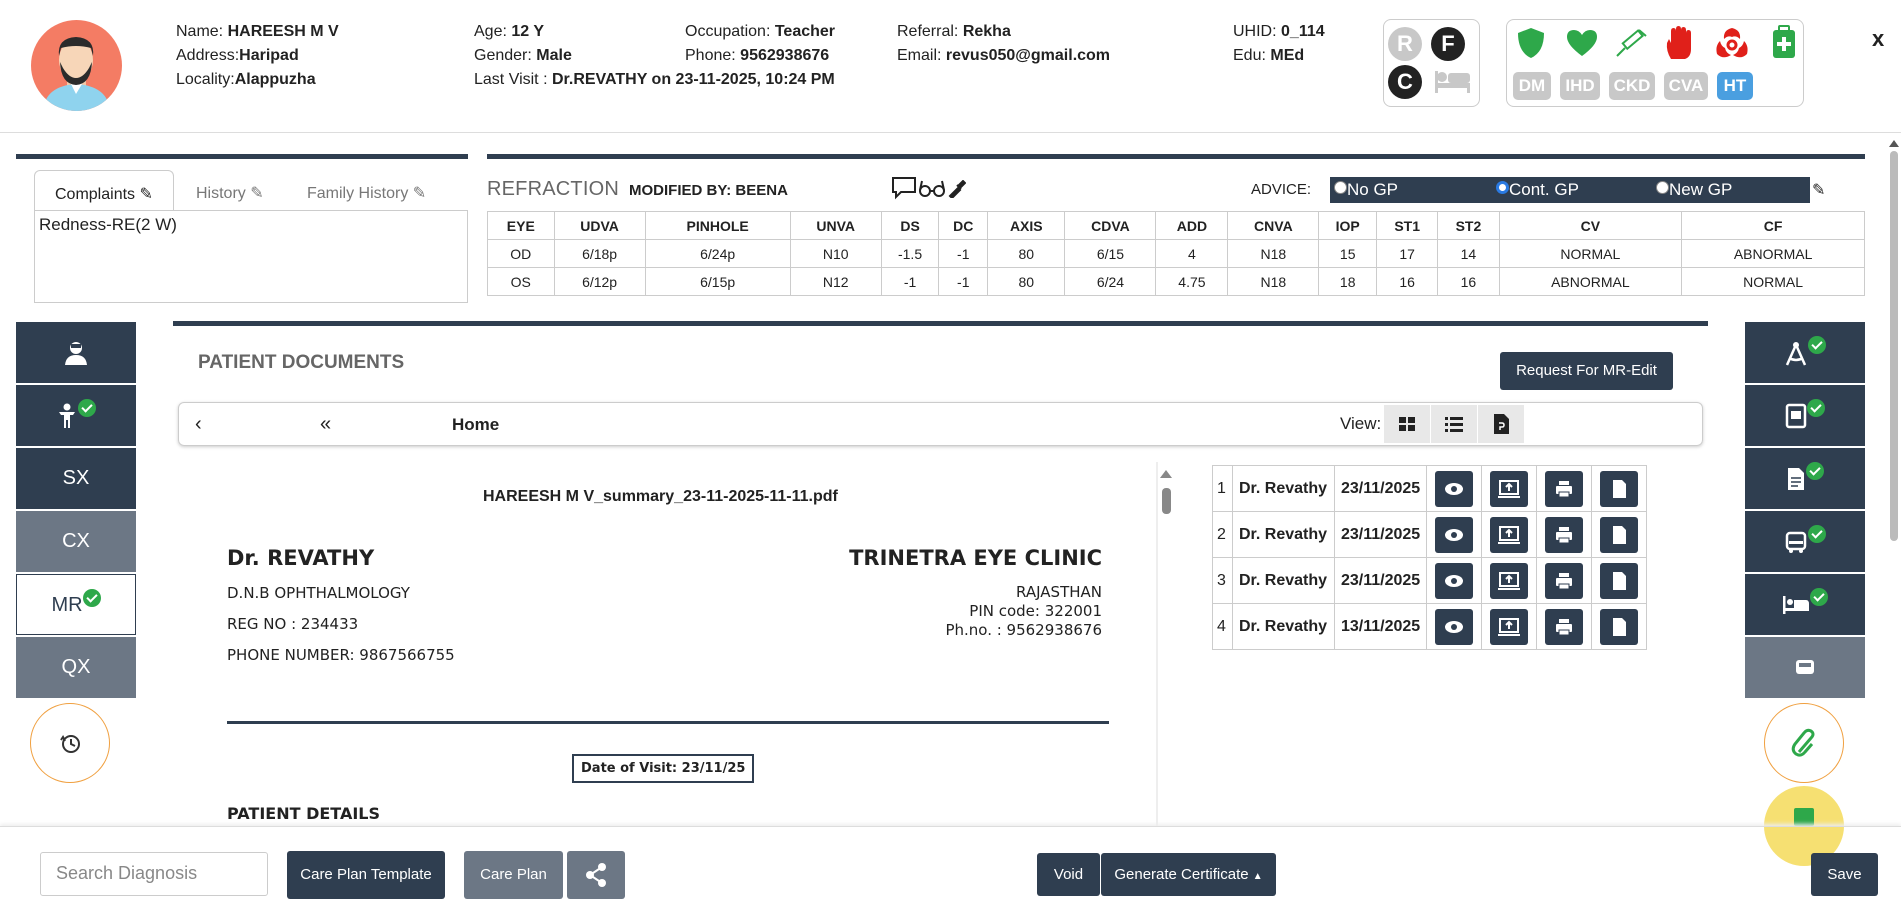 Image resolution: width=1901 pixels, height=920 pixels. I want to click on generate-certificate-button: Generate Certificate ▲, so click(1188, 874).